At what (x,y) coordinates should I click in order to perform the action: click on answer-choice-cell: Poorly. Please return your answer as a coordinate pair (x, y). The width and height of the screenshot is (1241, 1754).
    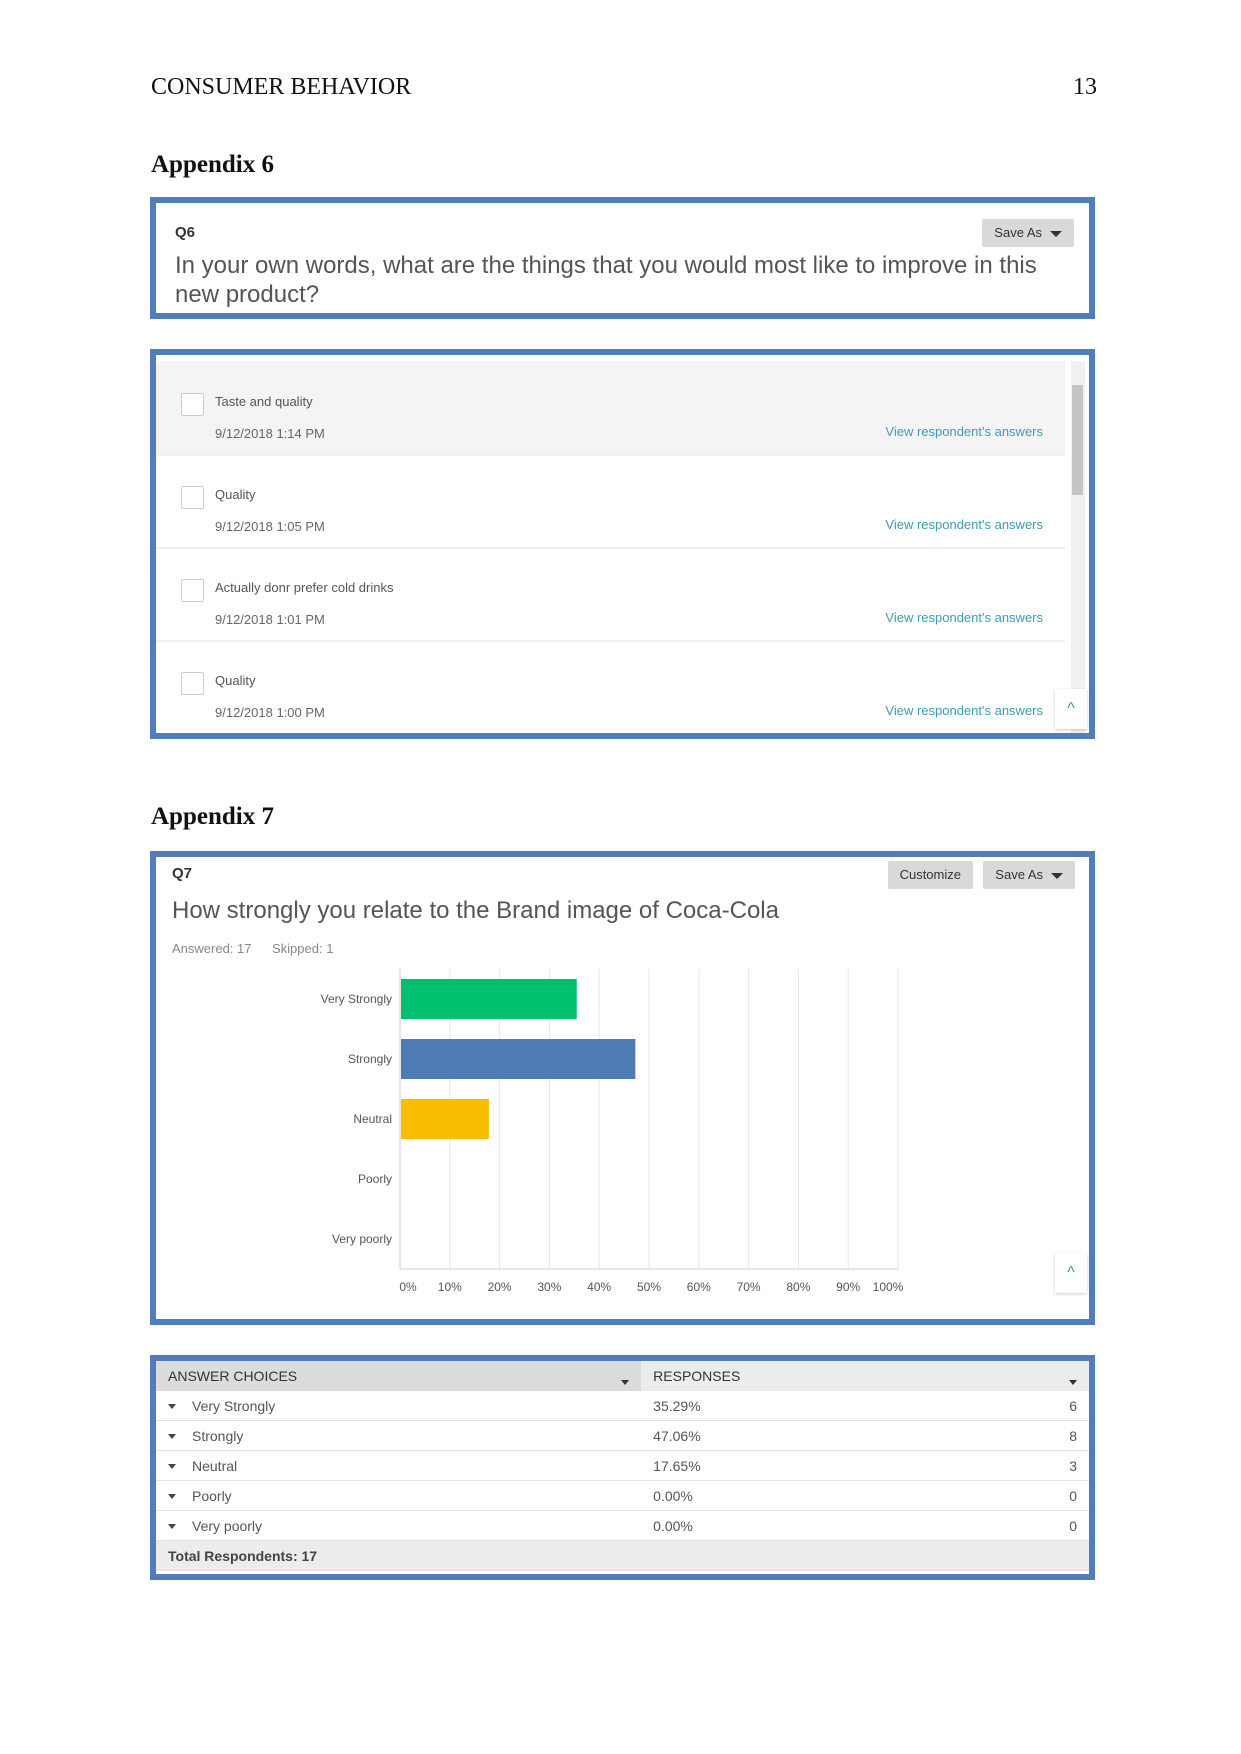
    Looking at the image, I should click on (399, 1495).